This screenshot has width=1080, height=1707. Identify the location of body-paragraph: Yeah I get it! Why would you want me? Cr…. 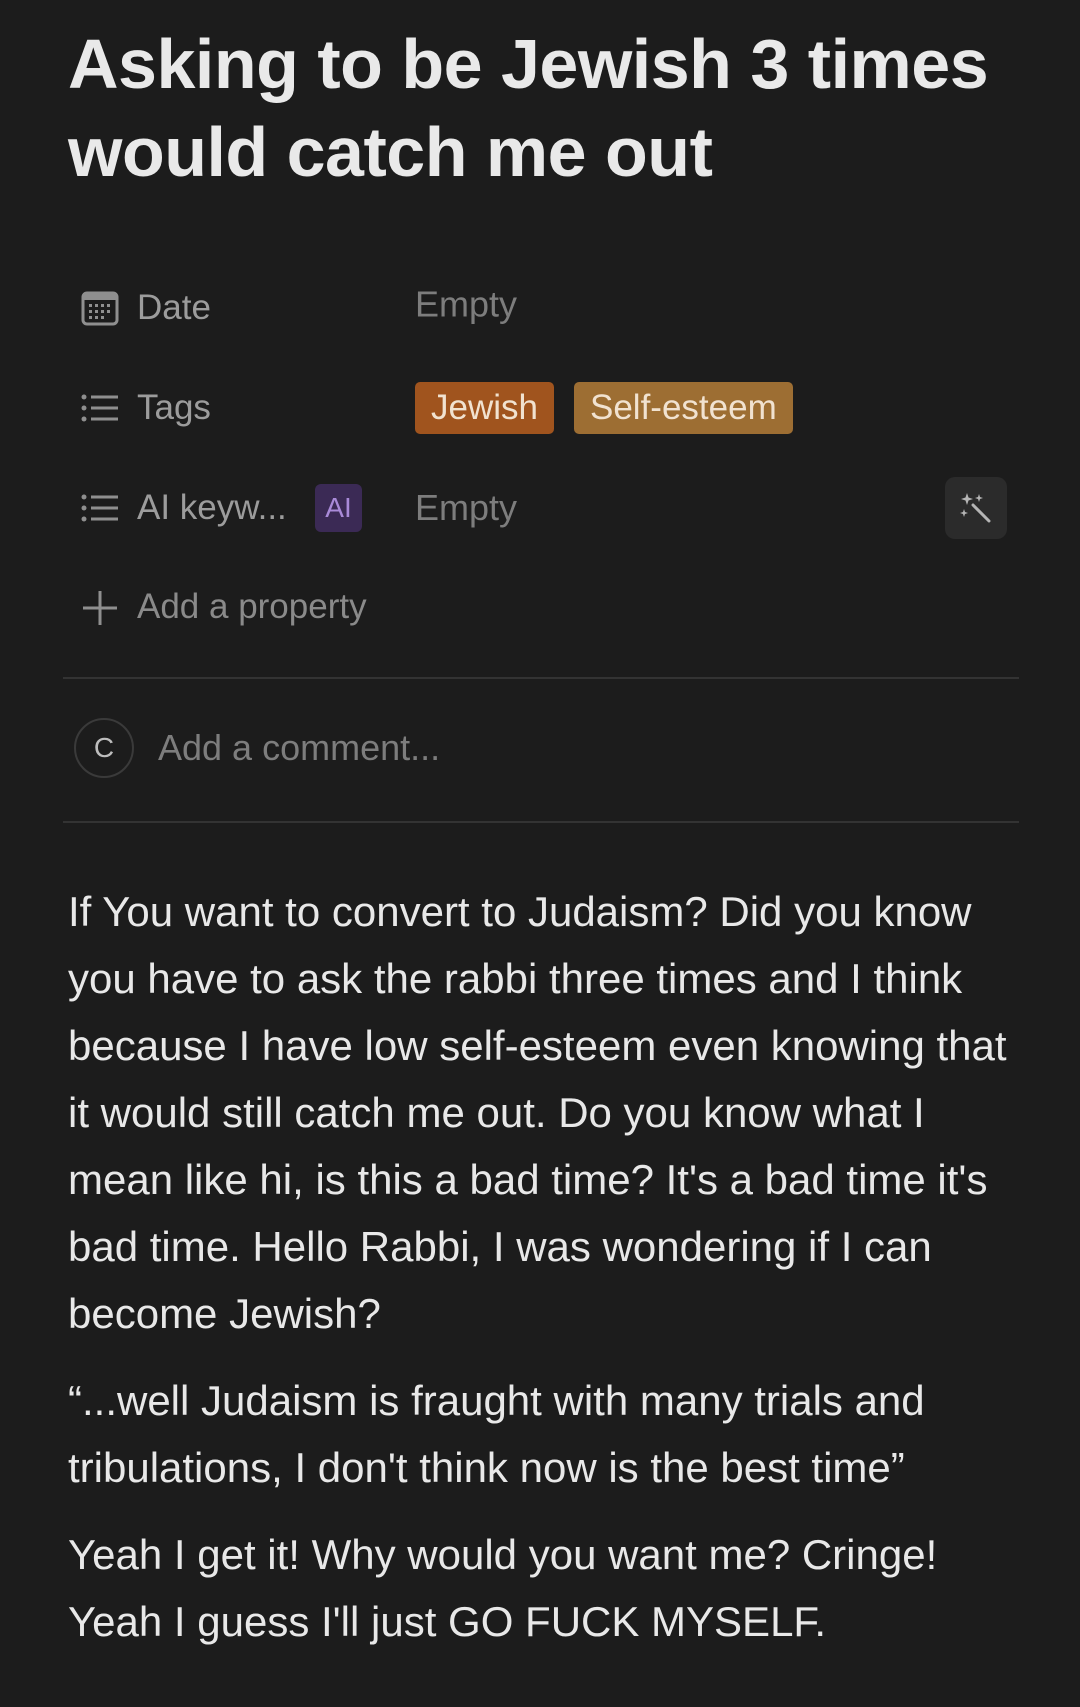
(503, 1588).